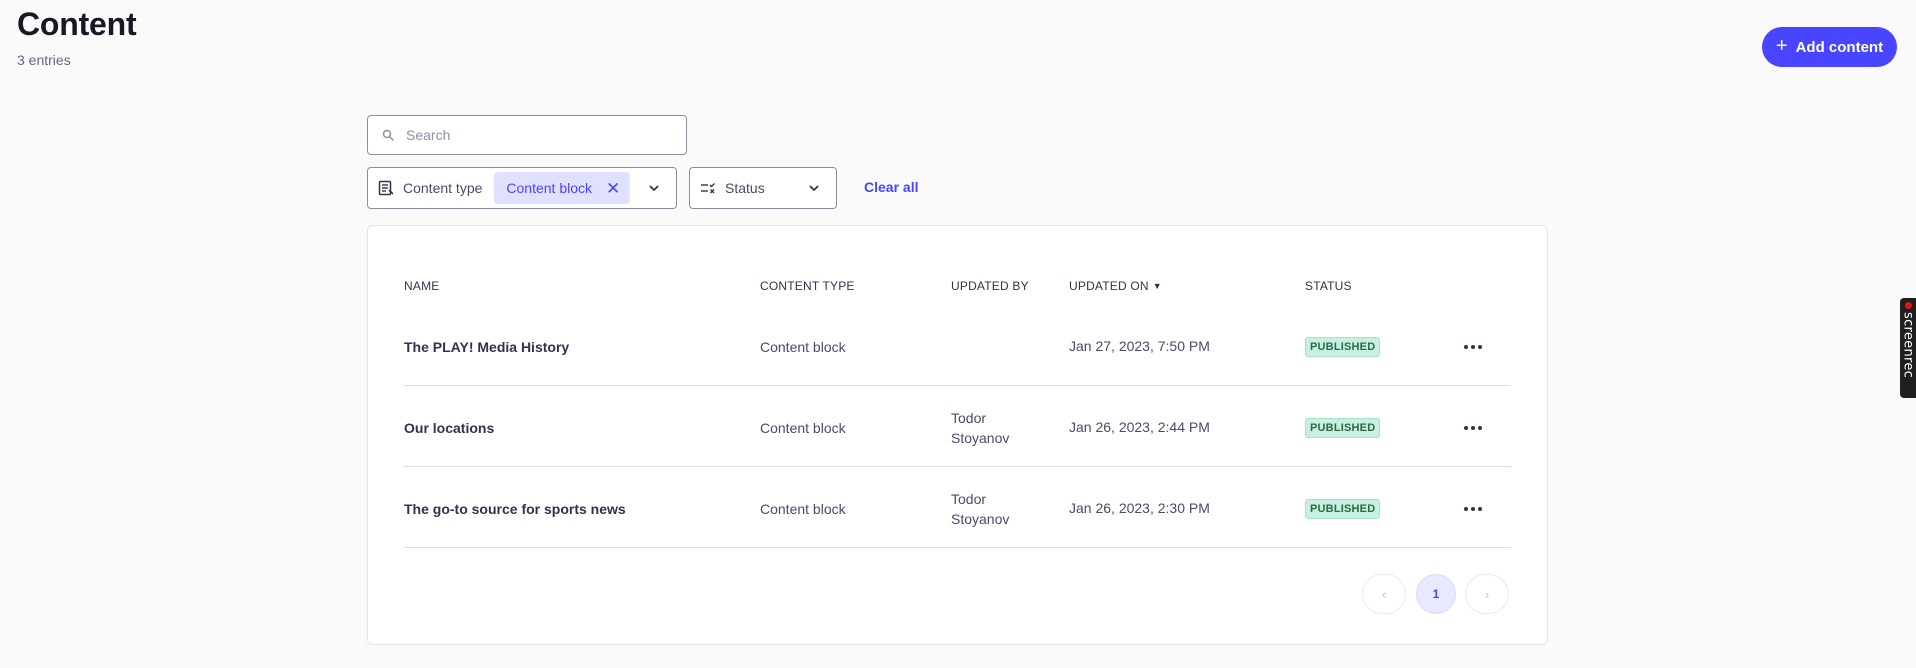 Image resolution: width=1916 pixels, height=668 pixels. I want to click on previous-page-button: ‹, so click(1384, 594).